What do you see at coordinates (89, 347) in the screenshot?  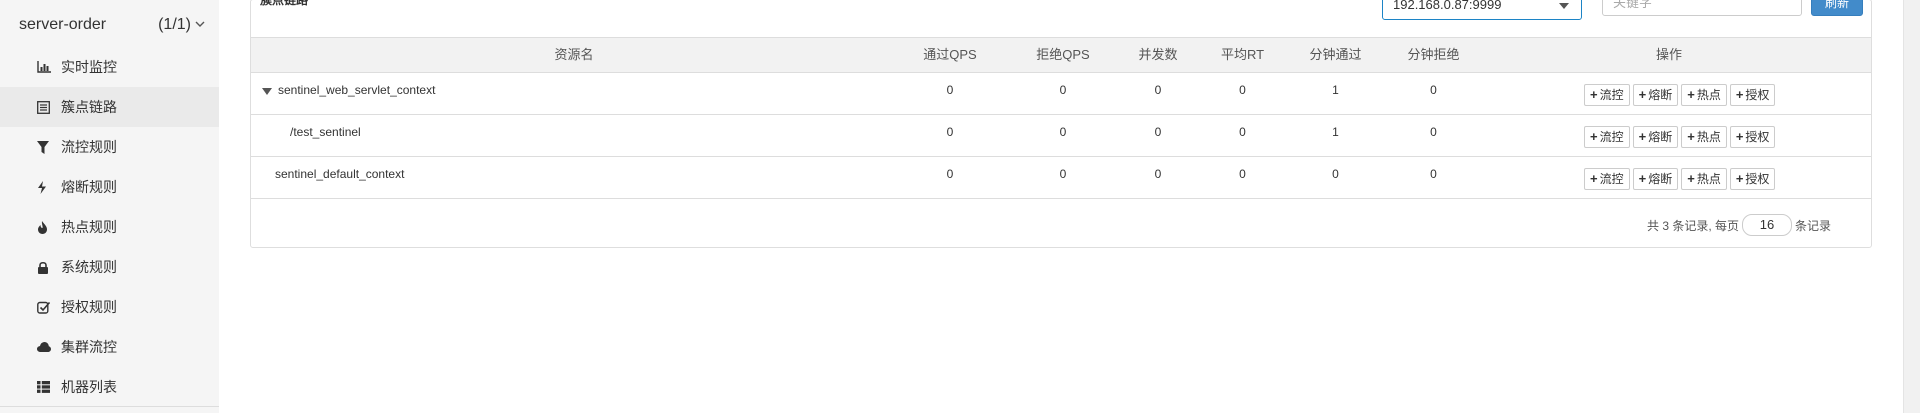 I see `sidebar-item-label: 集群流控` at bounding box center [89, 347].